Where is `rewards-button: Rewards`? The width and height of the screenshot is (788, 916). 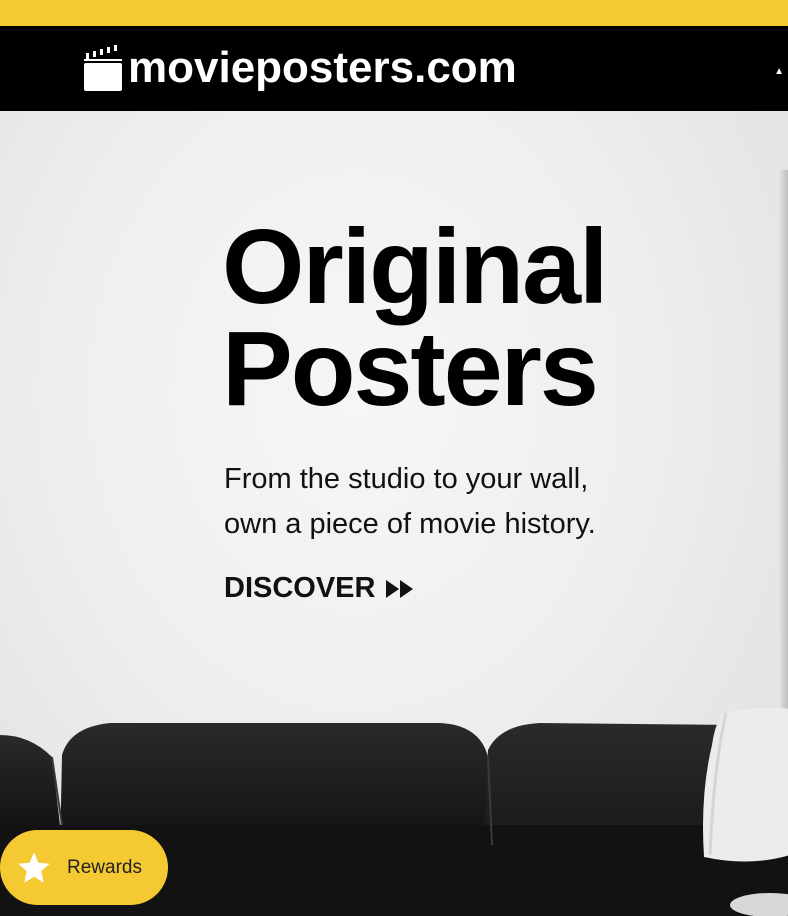
rewards-button: Rewards is located at coordinates (84, 867).